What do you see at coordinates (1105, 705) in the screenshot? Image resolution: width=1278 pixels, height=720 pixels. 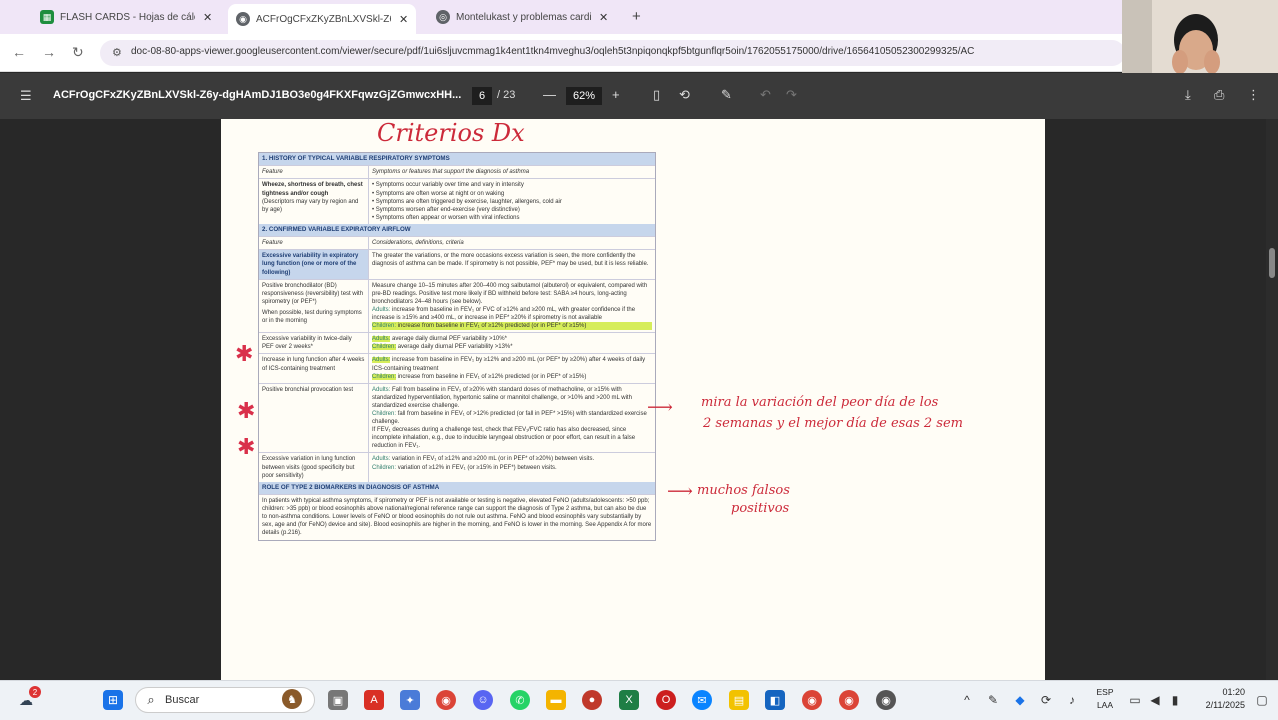 I see `language-region: LAA` at bounding box center [1105, 705].